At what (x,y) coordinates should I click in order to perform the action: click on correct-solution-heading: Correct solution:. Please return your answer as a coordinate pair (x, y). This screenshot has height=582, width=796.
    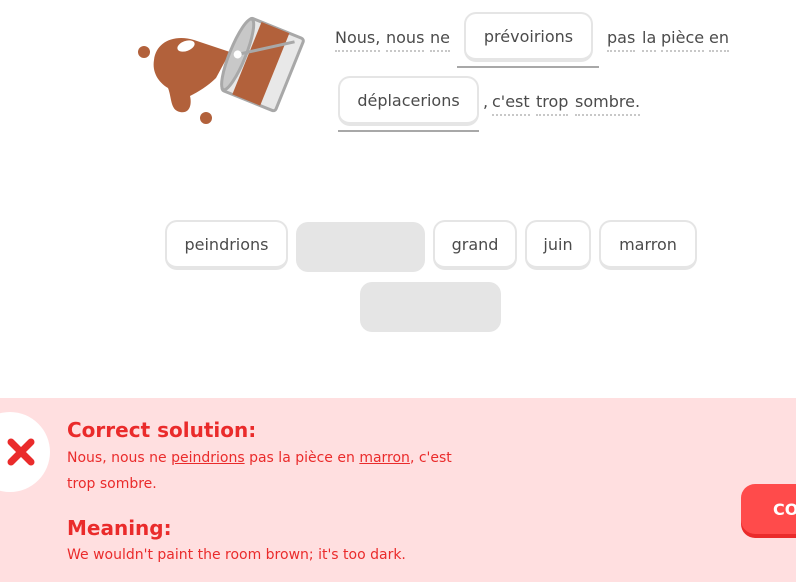
    Looking at the image, I should click on (162, 430).